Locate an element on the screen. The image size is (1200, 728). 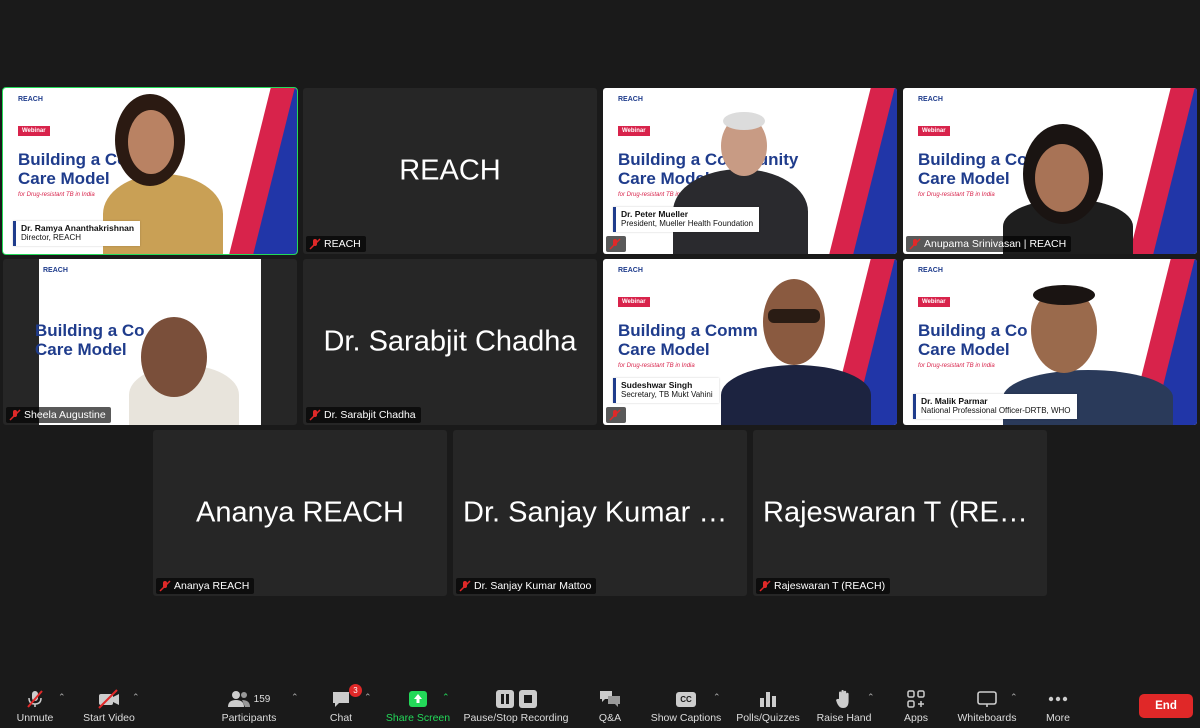
raise-hand-button: Raise Hand is located at coordinates (844, 706).